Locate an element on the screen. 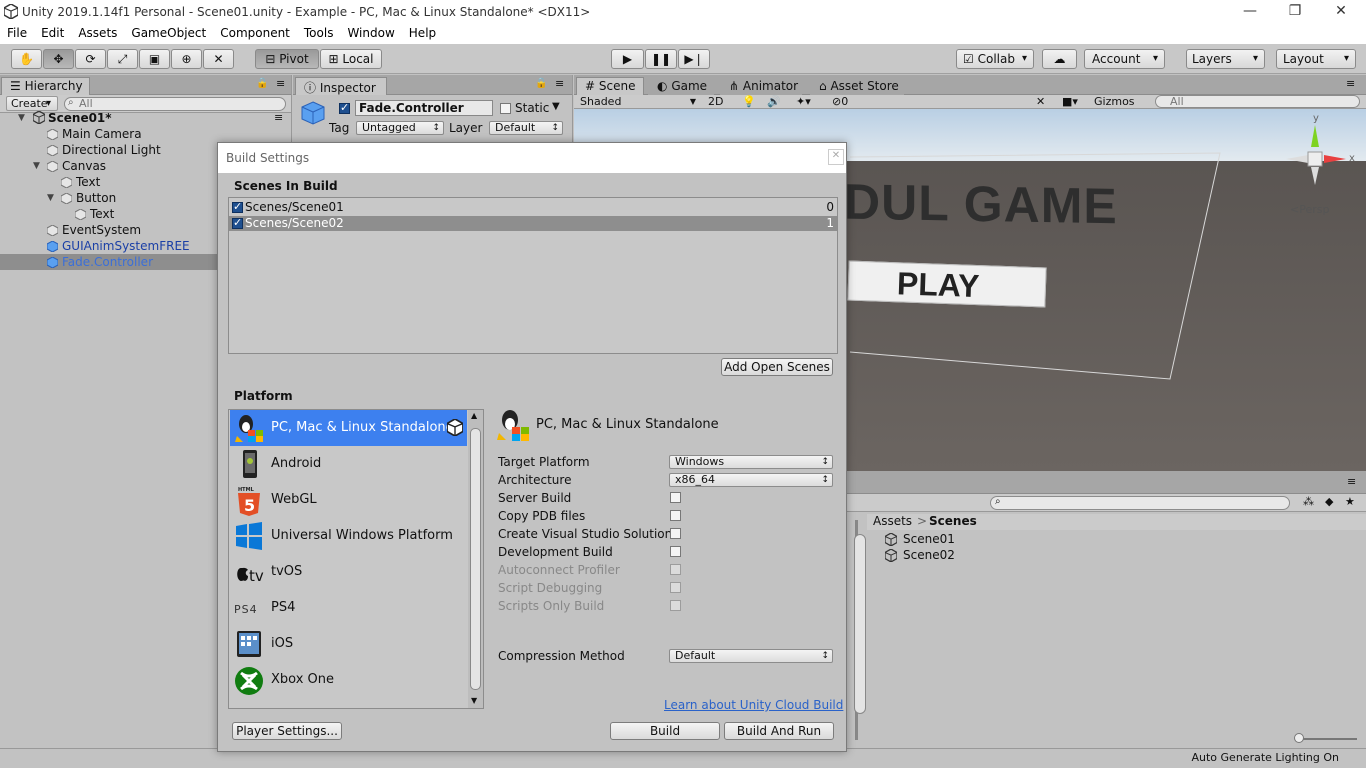 The width and height of the screenshot is (1366, 768). tab-asset-store: ⌂ Asset Store is located at coordinates (857, 86).